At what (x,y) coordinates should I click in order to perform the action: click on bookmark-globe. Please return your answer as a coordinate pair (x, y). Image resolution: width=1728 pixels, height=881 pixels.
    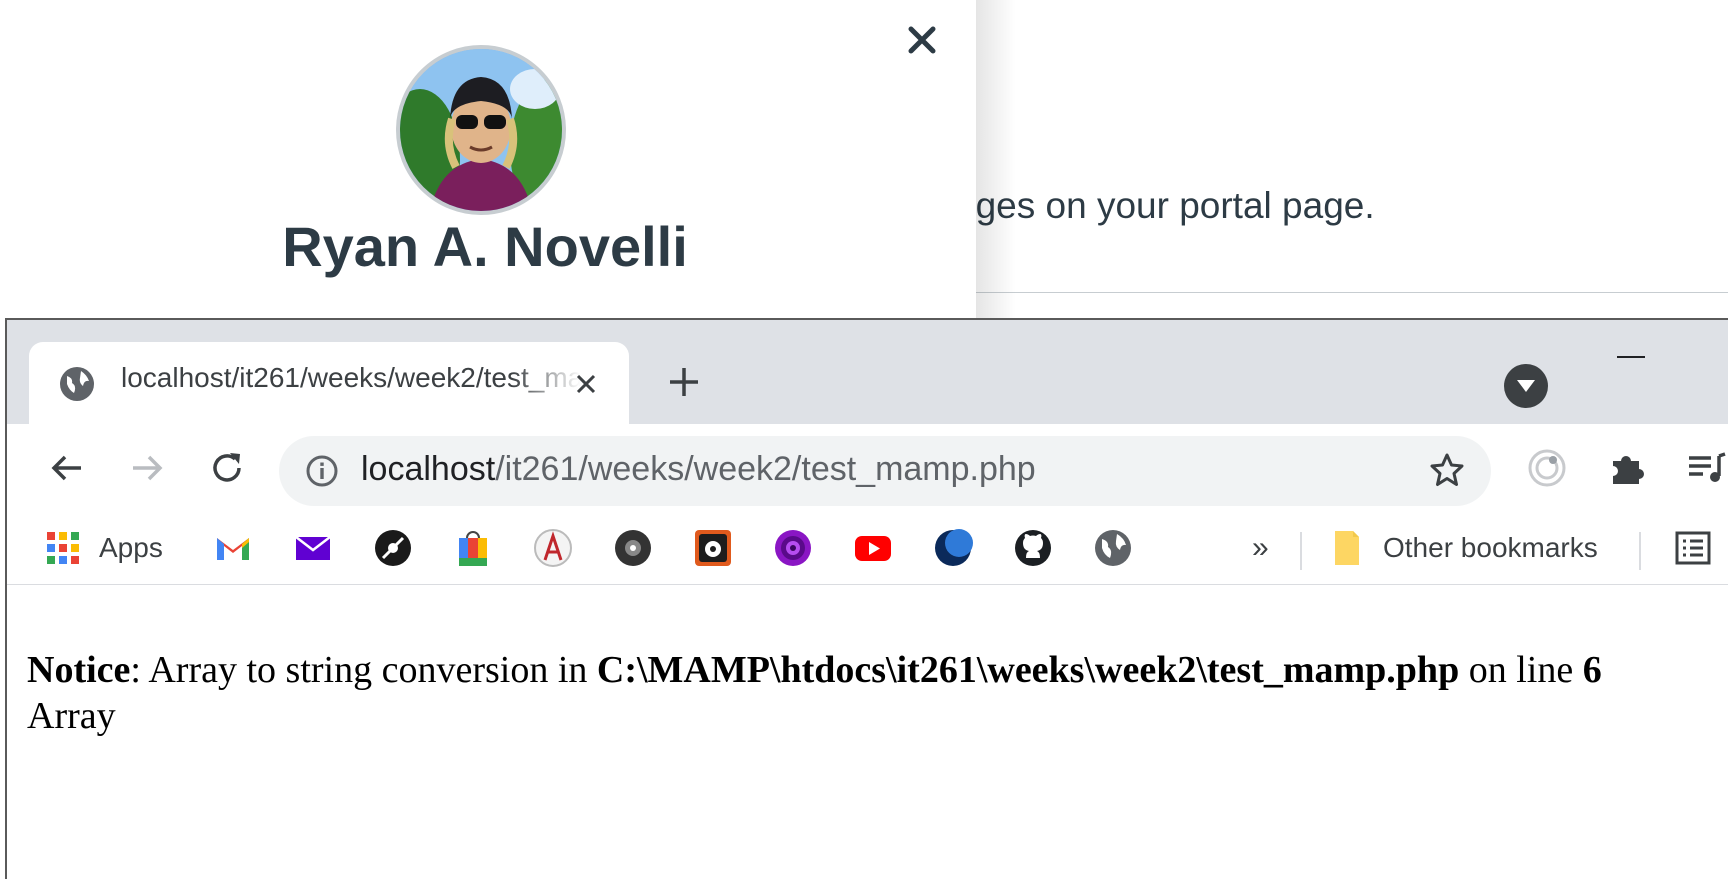
    Looking at the image, I should click on (1113, 548).